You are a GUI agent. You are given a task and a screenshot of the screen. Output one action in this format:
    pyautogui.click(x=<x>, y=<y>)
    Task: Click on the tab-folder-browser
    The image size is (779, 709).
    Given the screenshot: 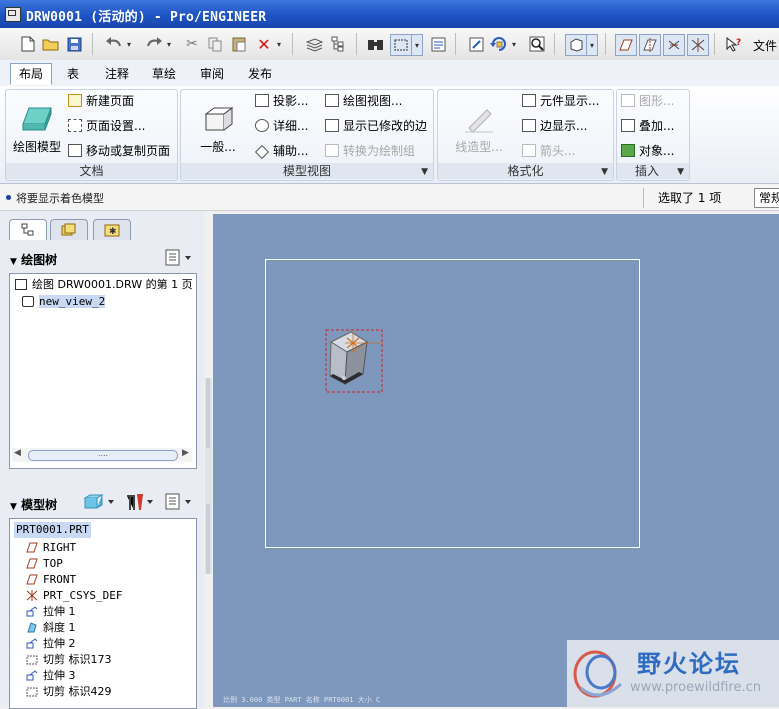 What is the action you would take?
    pyautogui.click(x=69, y=229)
    